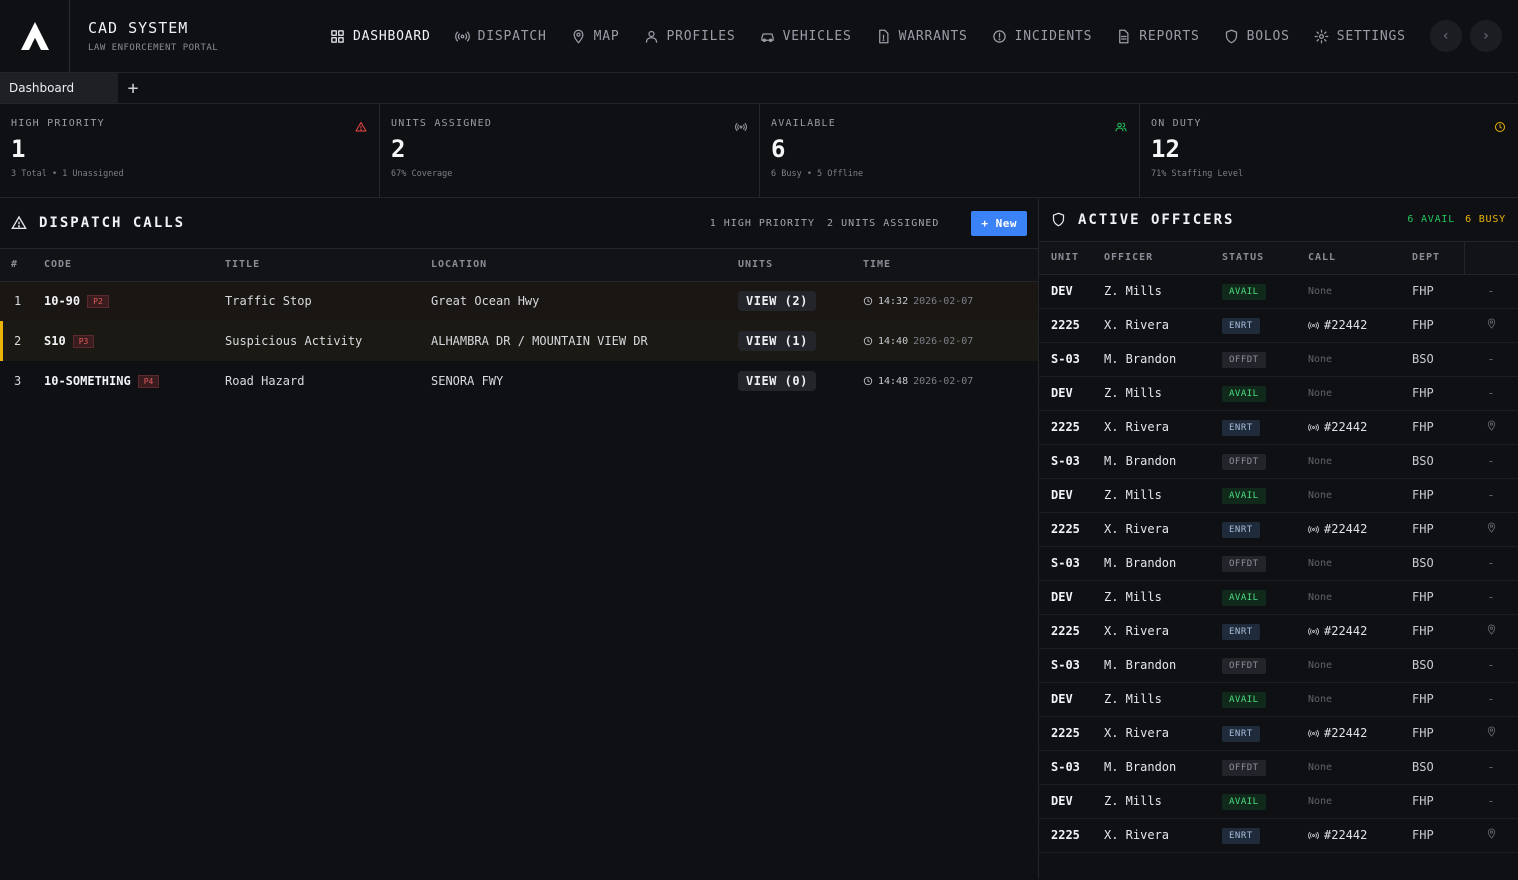 The height and width of the screenshot is (880, 1518). I want to click on brand: CAD SYSTEM LAW ENFORCEMENT PORTAL, so click(118, 36).